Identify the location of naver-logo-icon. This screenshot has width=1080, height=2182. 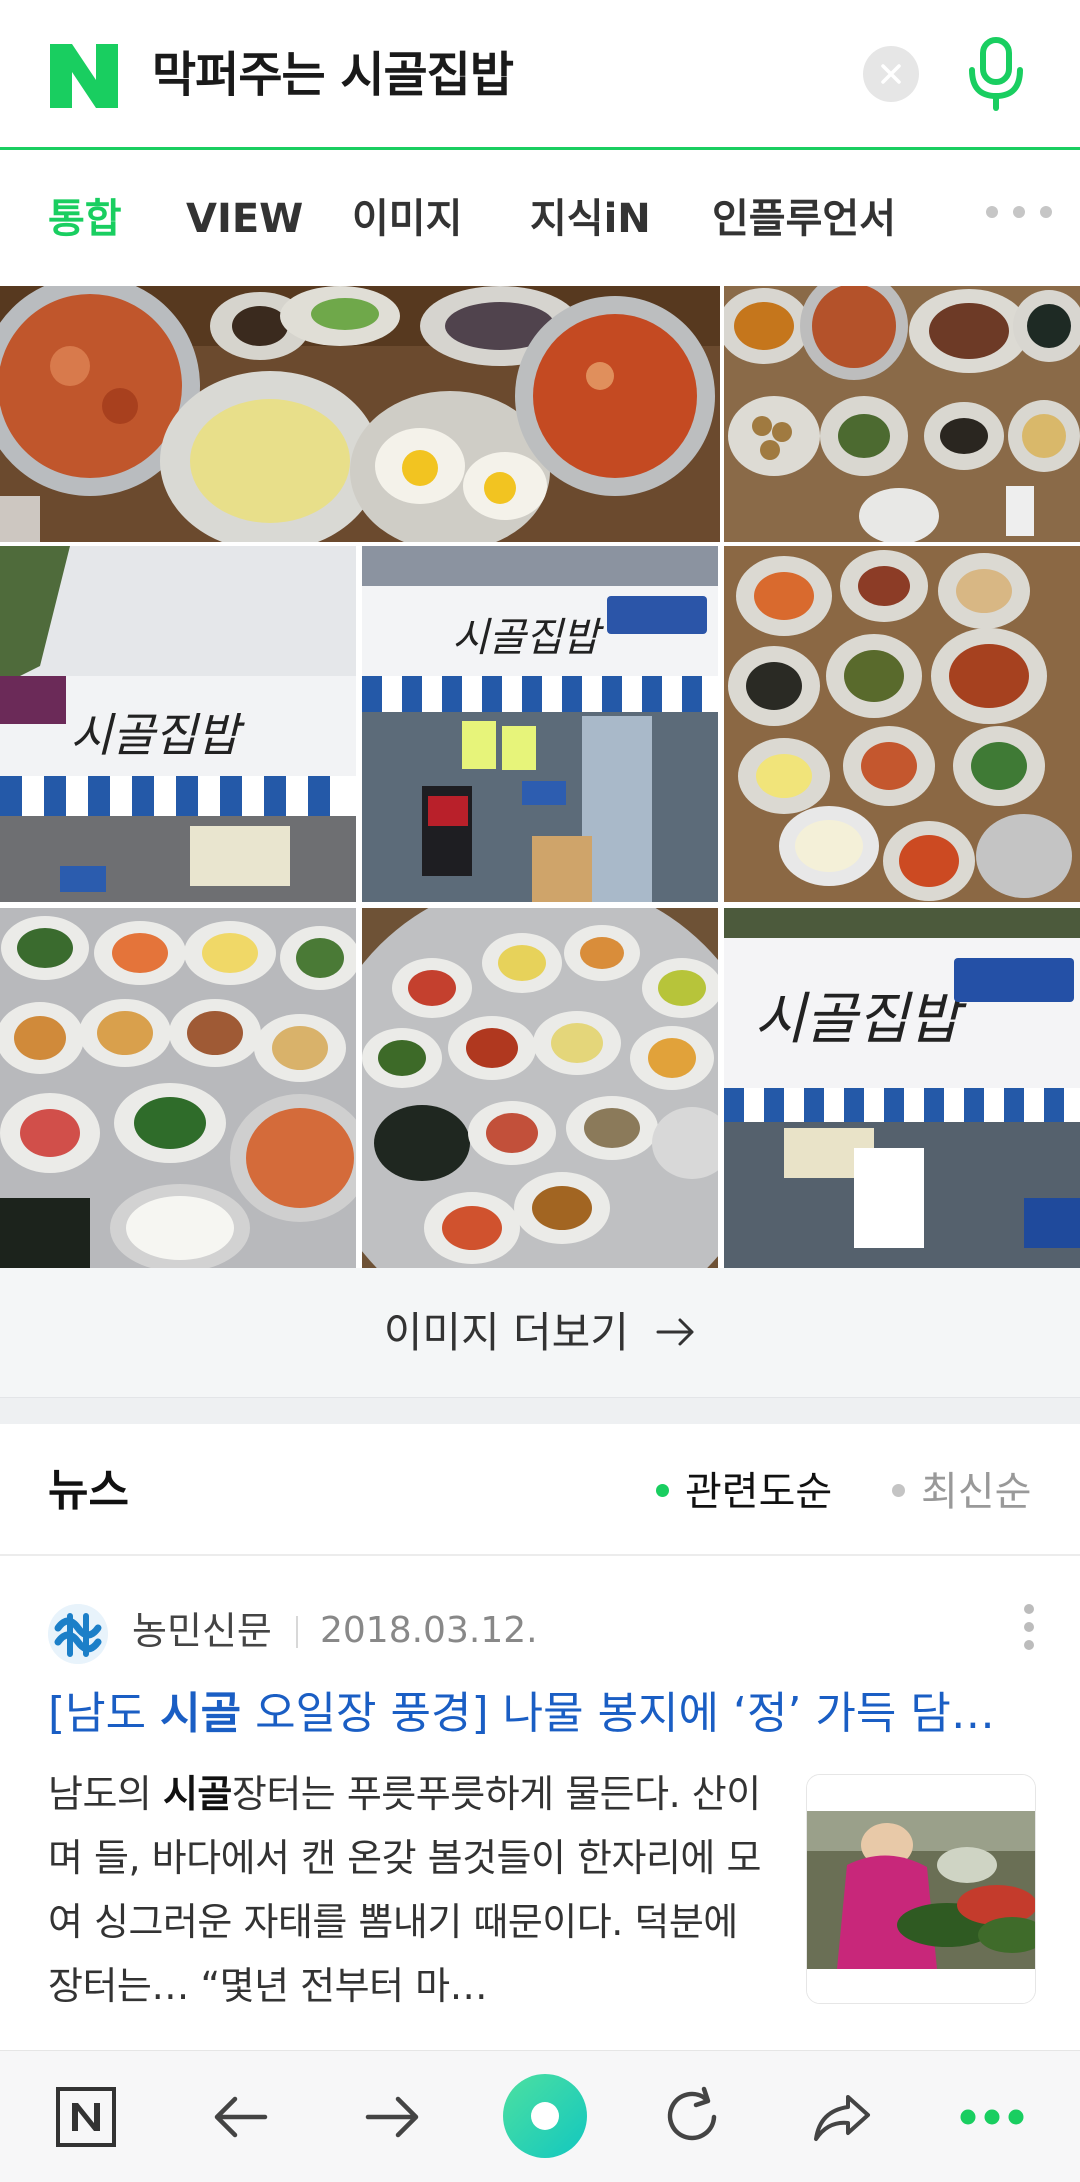
(84, 76).